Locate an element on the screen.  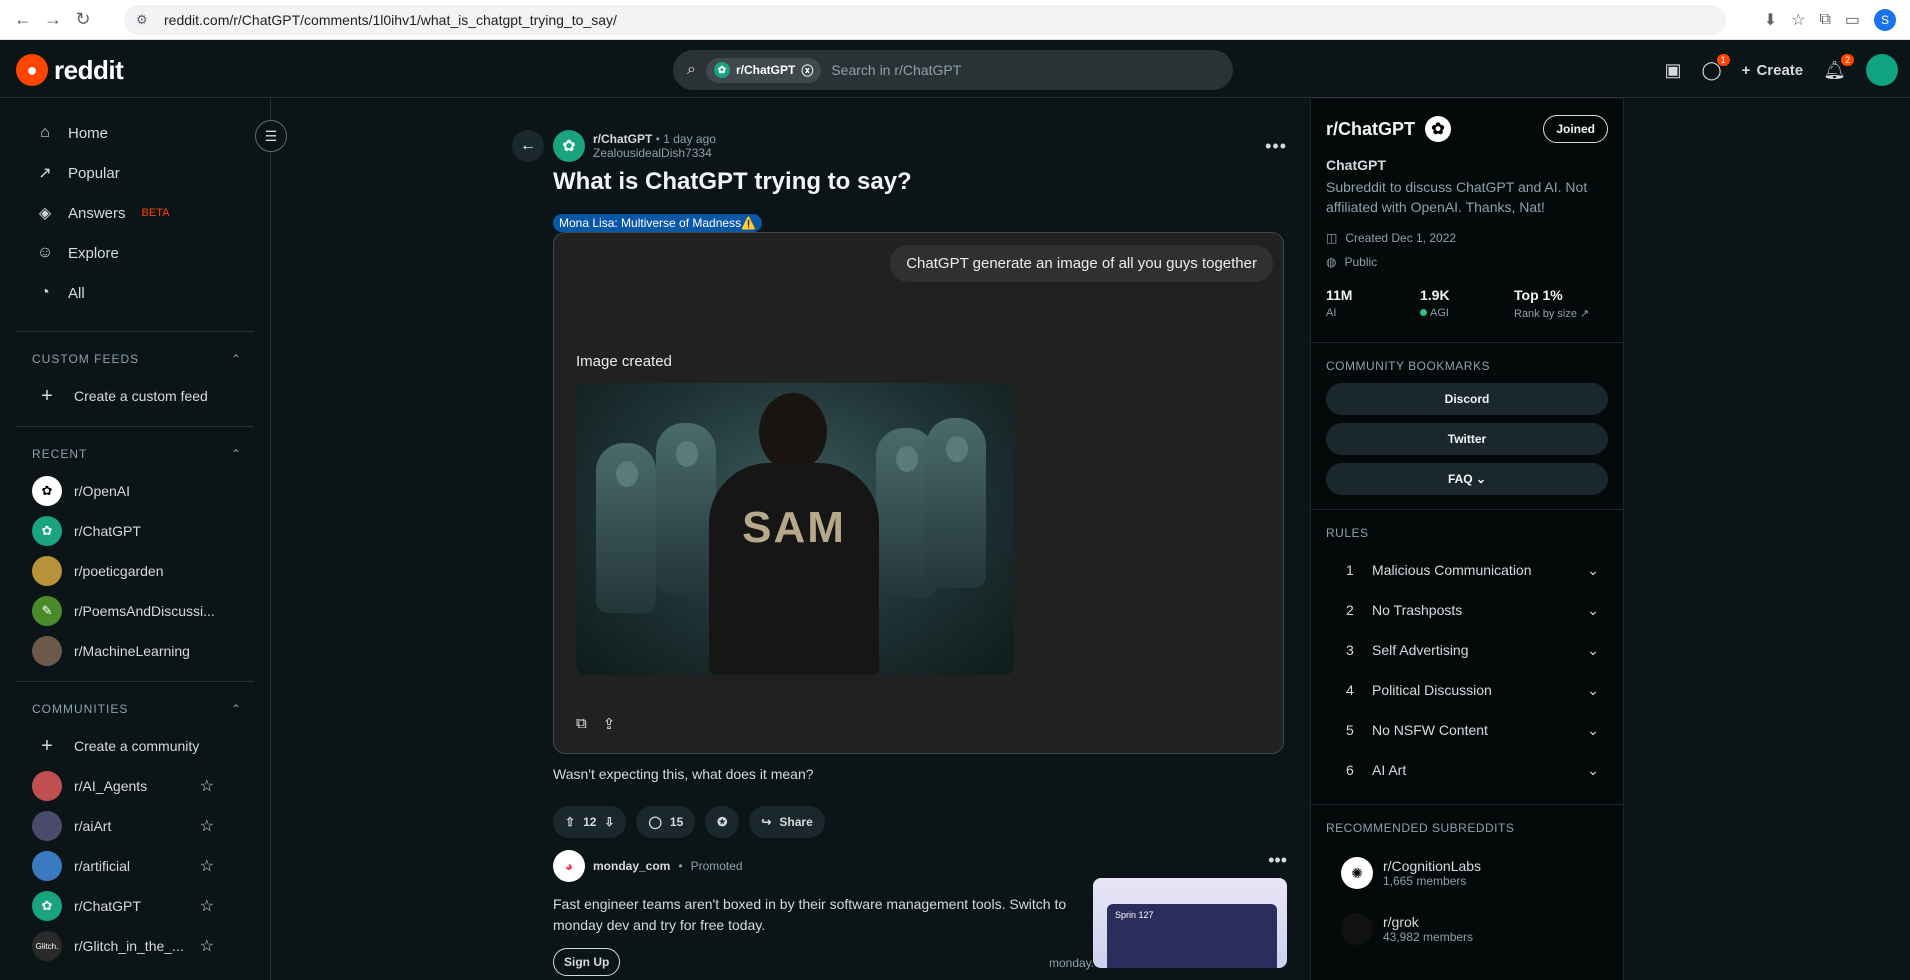
collapse-sidebar-button: ☰ is located at coordinates (271, 136).